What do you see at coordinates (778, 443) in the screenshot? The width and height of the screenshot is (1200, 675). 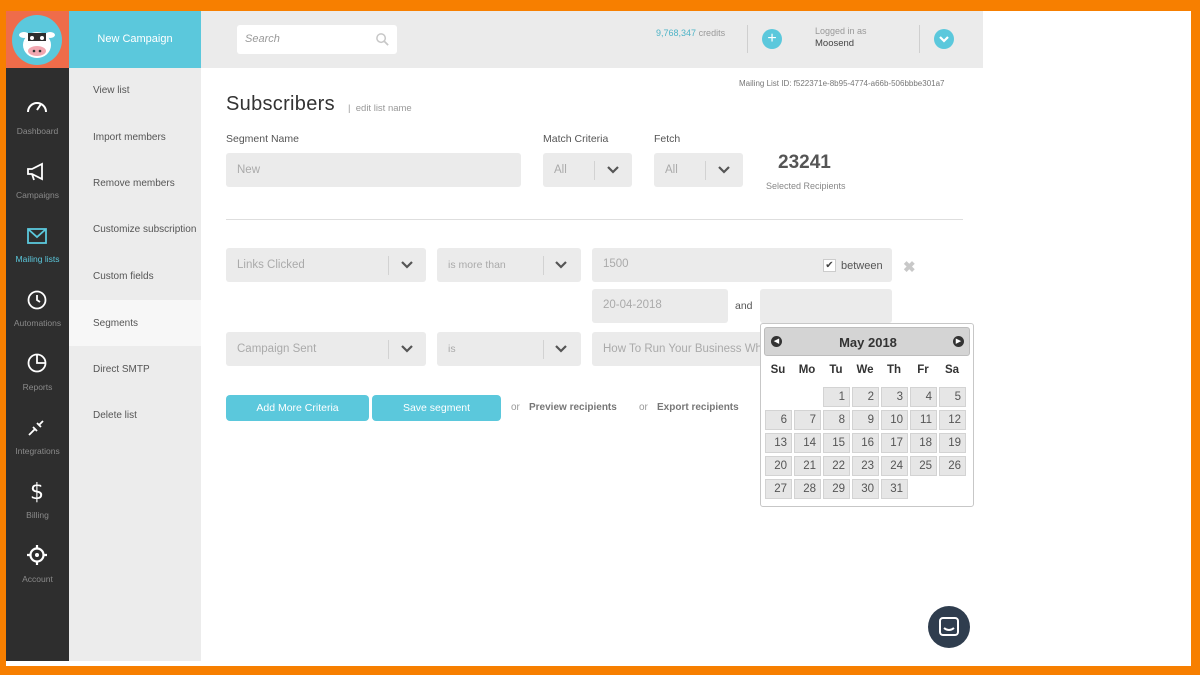 I see `calendar-day: 13` at bounding box center [778, 443].